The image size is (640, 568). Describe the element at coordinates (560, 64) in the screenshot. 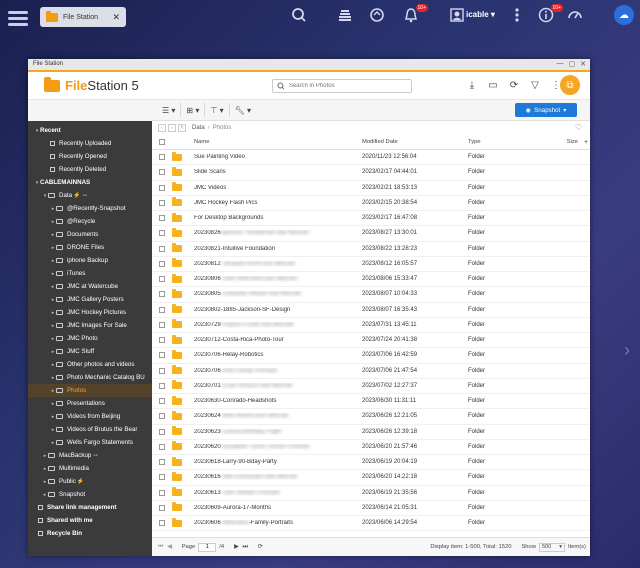

I see `minimize-icon: —` at that location.